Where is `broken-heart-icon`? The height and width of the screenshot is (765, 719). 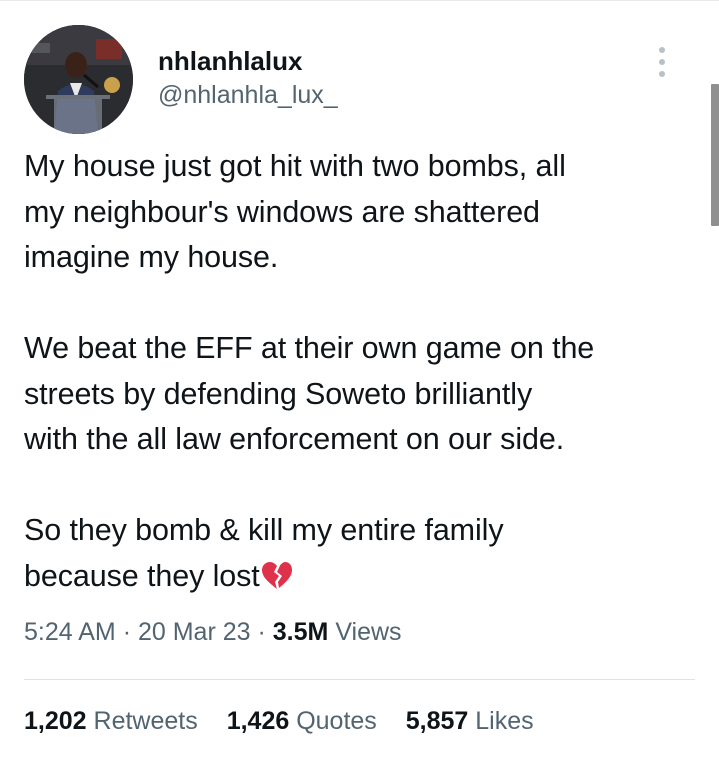
broken-heart-icon is located at coordinates (277, 574).